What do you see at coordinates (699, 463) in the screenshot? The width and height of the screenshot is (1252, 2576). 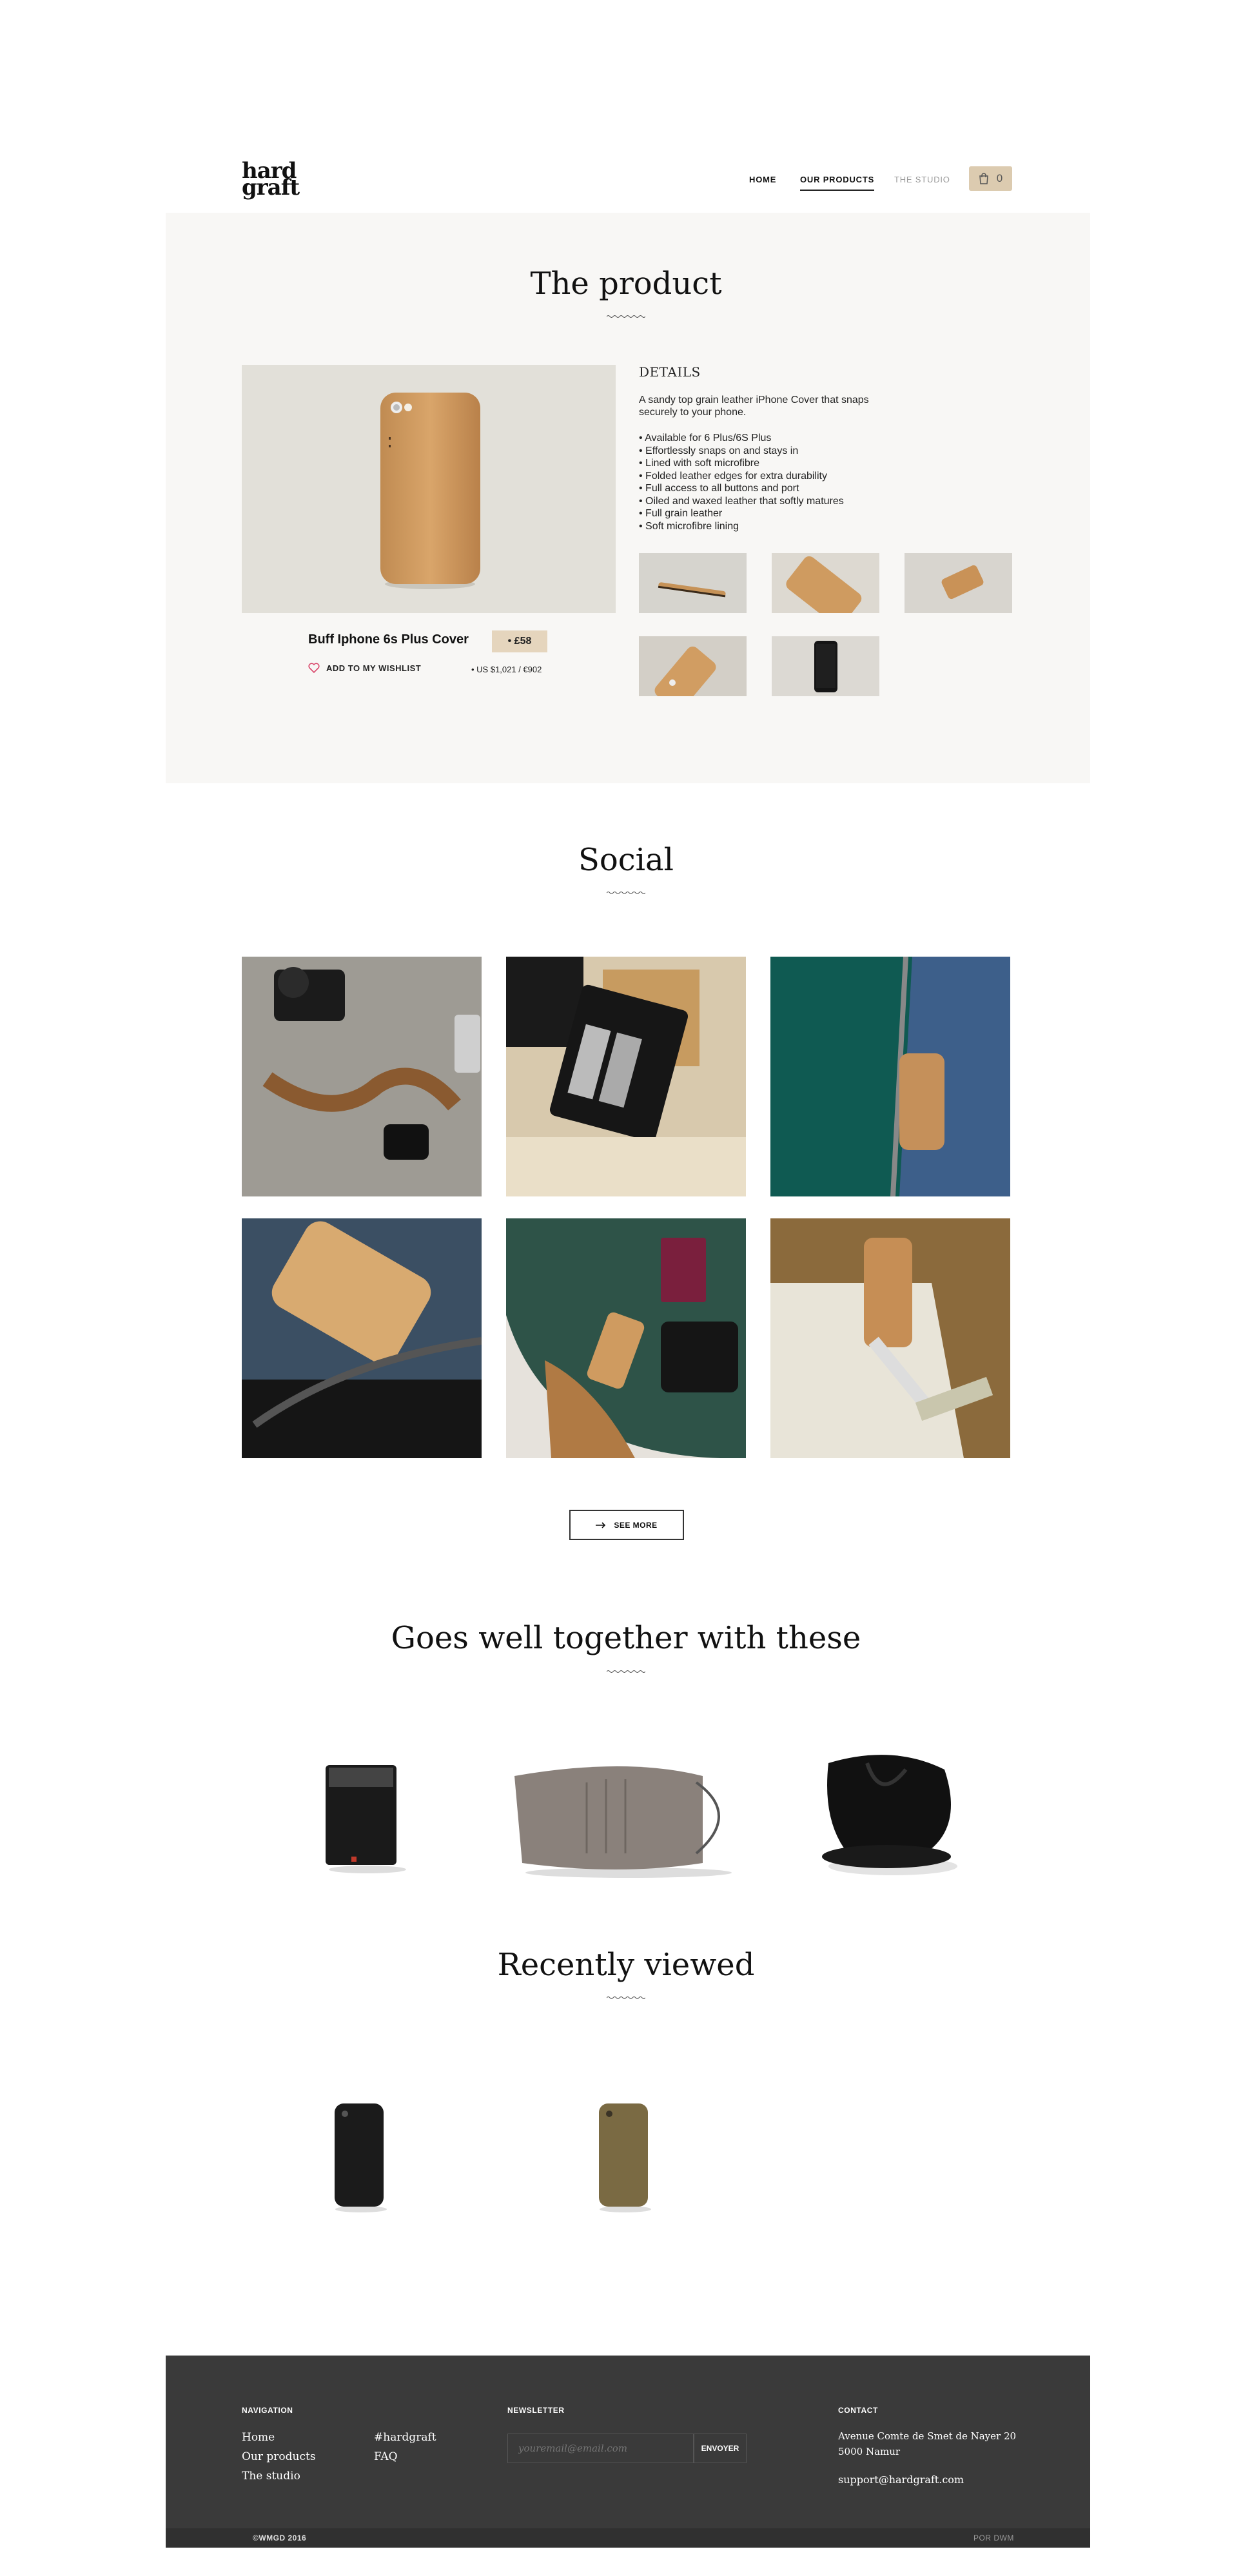 I see `feature-item: • Lined with soft microfibre` at bounding box center [699, 463].